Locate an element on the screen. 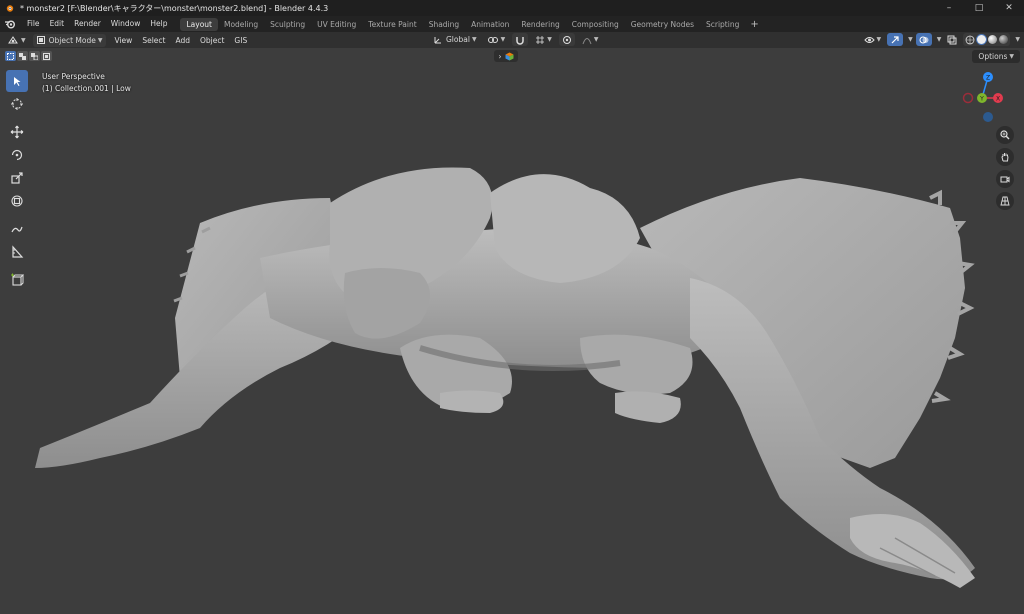  gizmo-z-label: Z is located at coordinates (988, 78).